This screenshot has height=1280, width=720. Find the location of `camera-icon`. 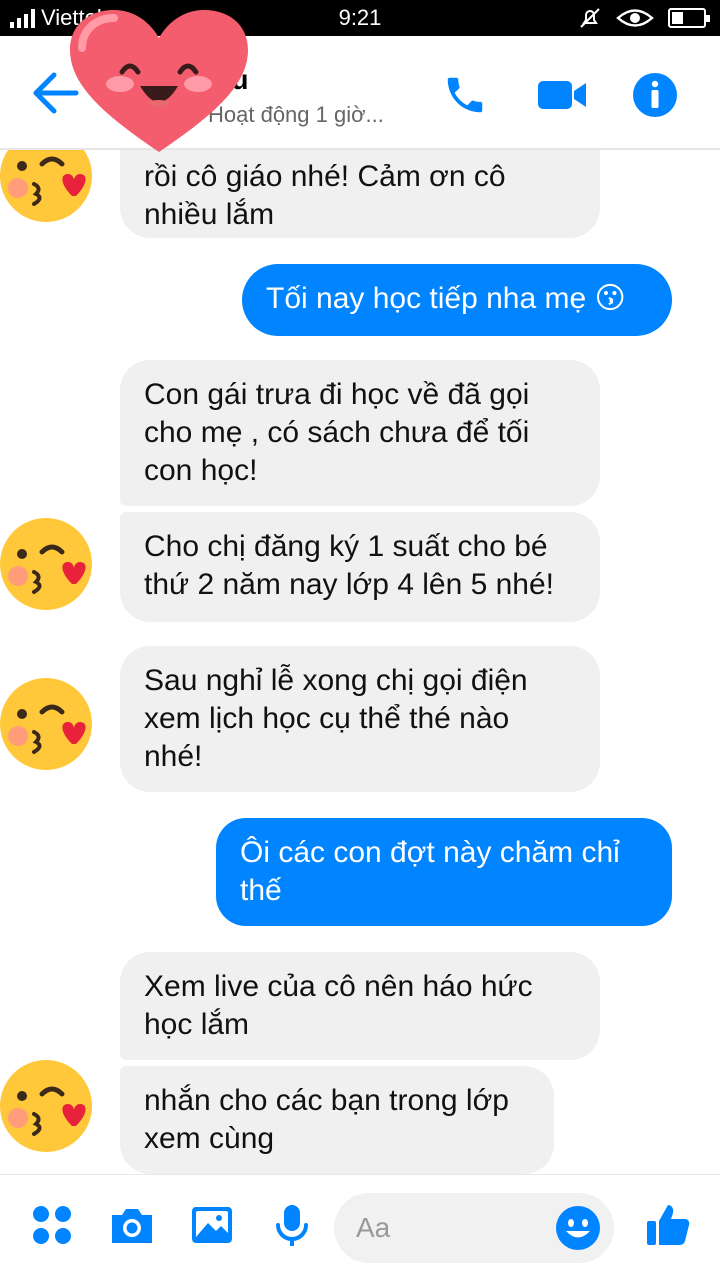

camera-icon is located at coordinates (132, 1225).